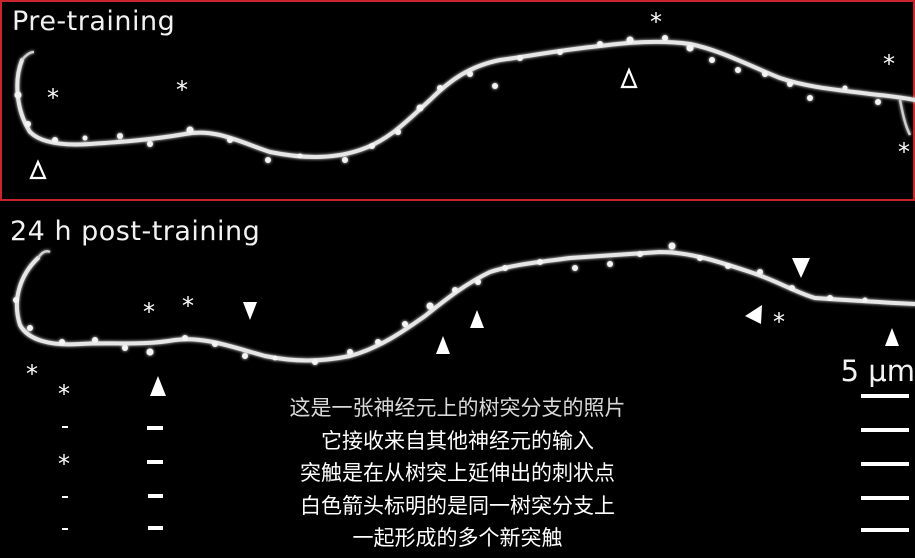 This screenshot has width=915, height=558. What do you see at coordinates (457, 505) in the screenshot?
I see `subtitle-line-4: 白色箭头标明的是同一树突分支上` at bounding box center [457, 505].